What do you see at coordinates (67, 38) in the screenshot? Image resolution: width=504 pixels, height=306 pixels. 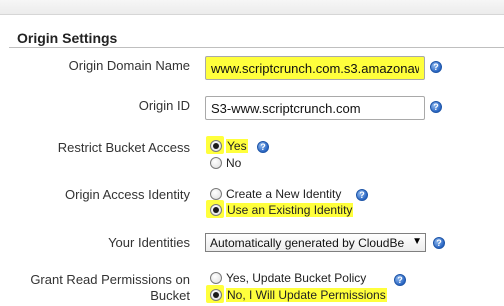 I see `section-title: Origin Settings` at bounding box center [67, 38].